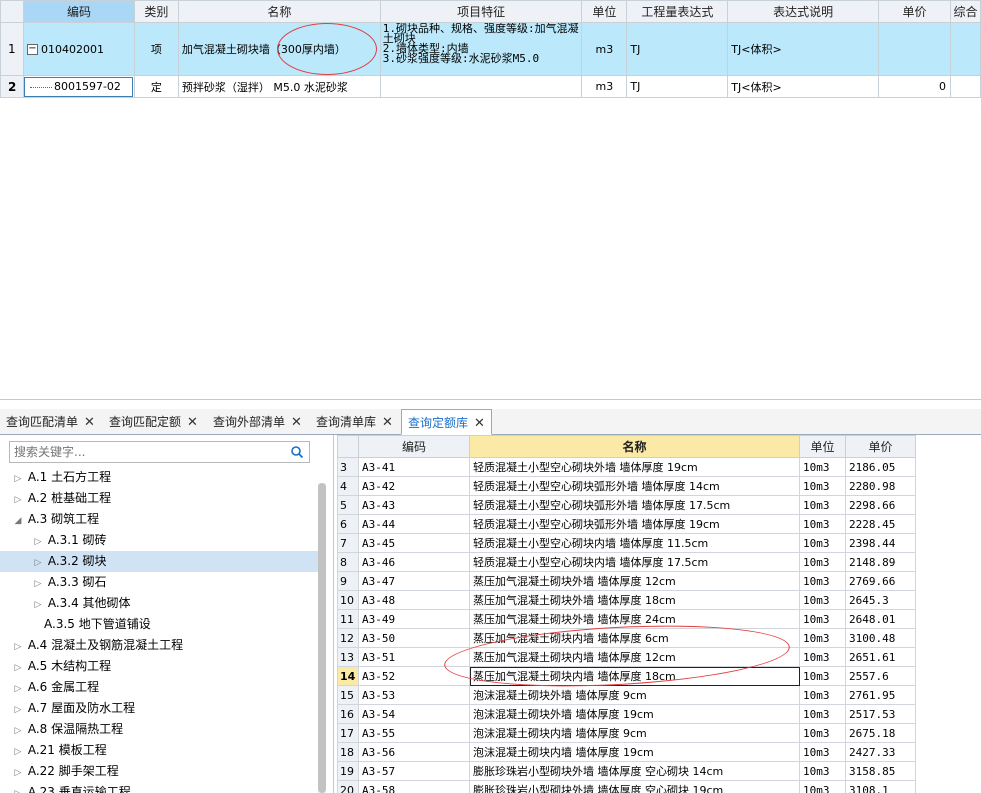 Image resolution: width=981 pixels, height=793 pixels. Describe the element at coordinates (803, 86) in the screenshot. I see `expr-desc-cell: TJ<体积>` at that location.